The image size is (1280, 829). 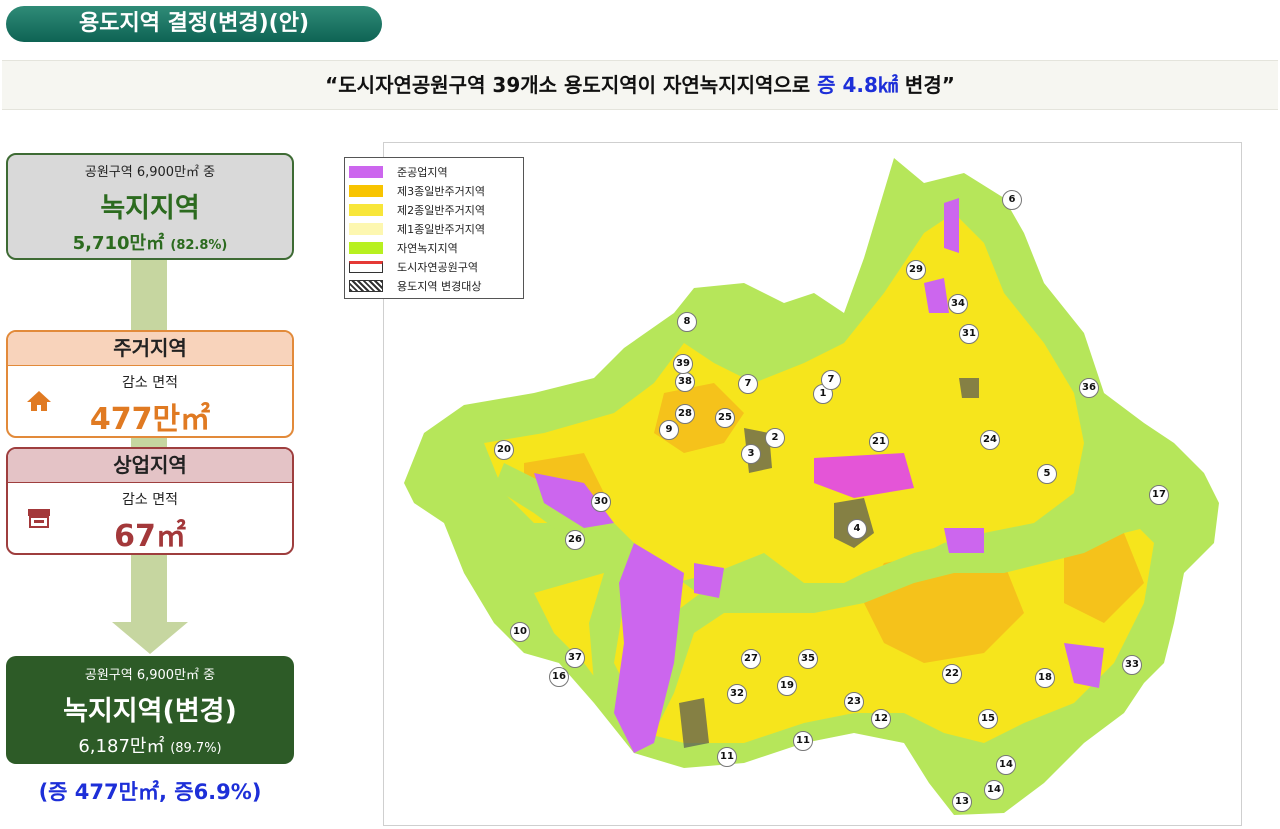 I want to click on box3-header: 상업지역, so click(x=150, y=466).